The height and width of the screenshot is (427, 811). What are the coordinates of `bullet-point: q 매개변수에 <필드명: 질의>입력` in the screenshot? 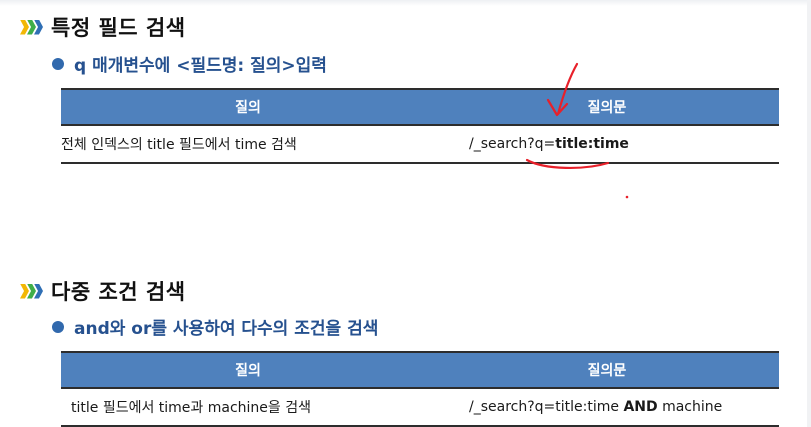 It's located at (189, 63).